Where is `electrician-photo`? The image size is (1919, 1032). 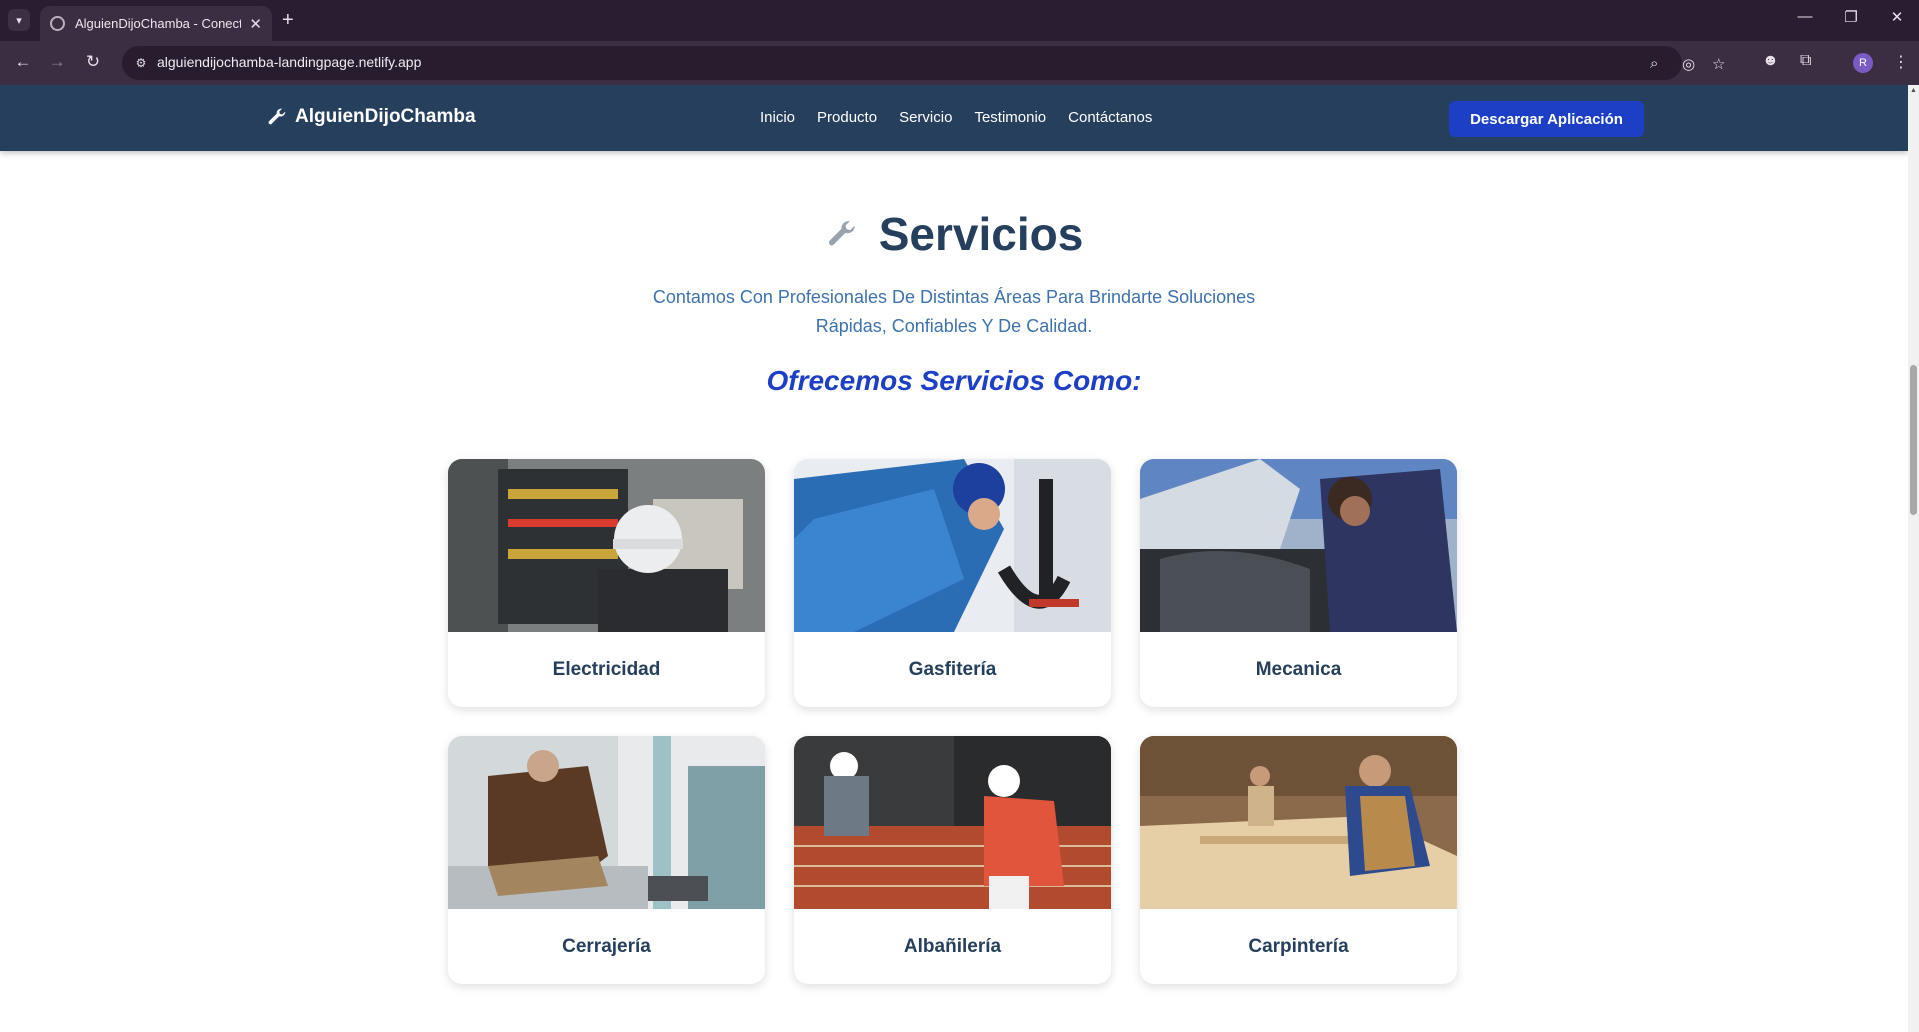 electrician-photo is located at coordinates (606, 545).